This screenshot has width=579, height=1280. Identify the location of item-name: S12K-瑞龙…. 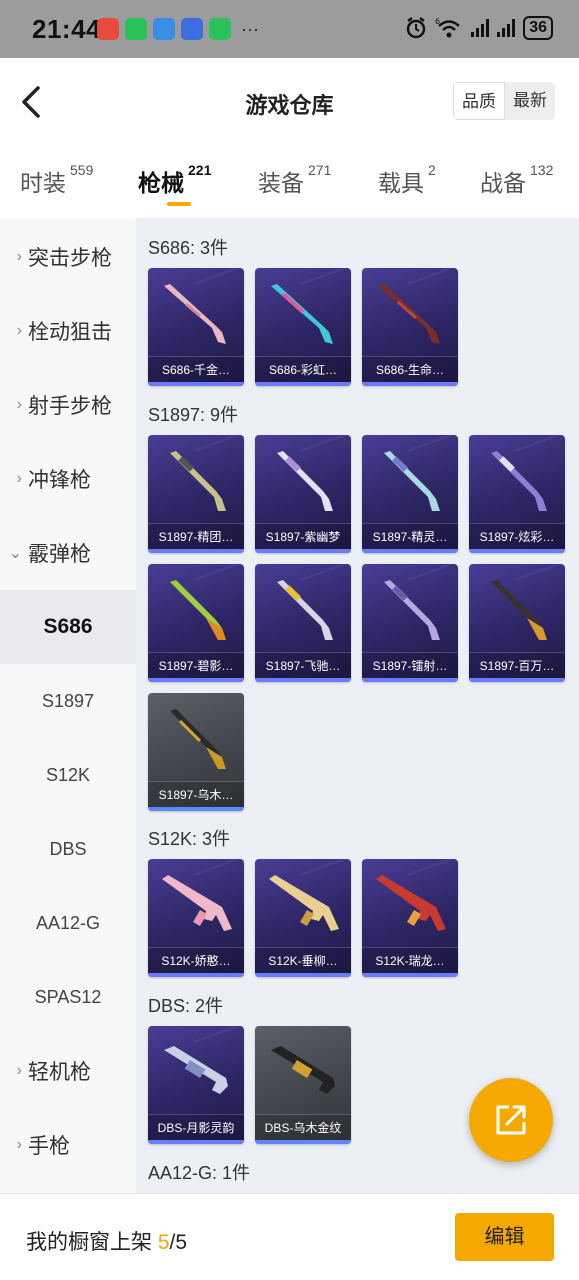
(410, 960).